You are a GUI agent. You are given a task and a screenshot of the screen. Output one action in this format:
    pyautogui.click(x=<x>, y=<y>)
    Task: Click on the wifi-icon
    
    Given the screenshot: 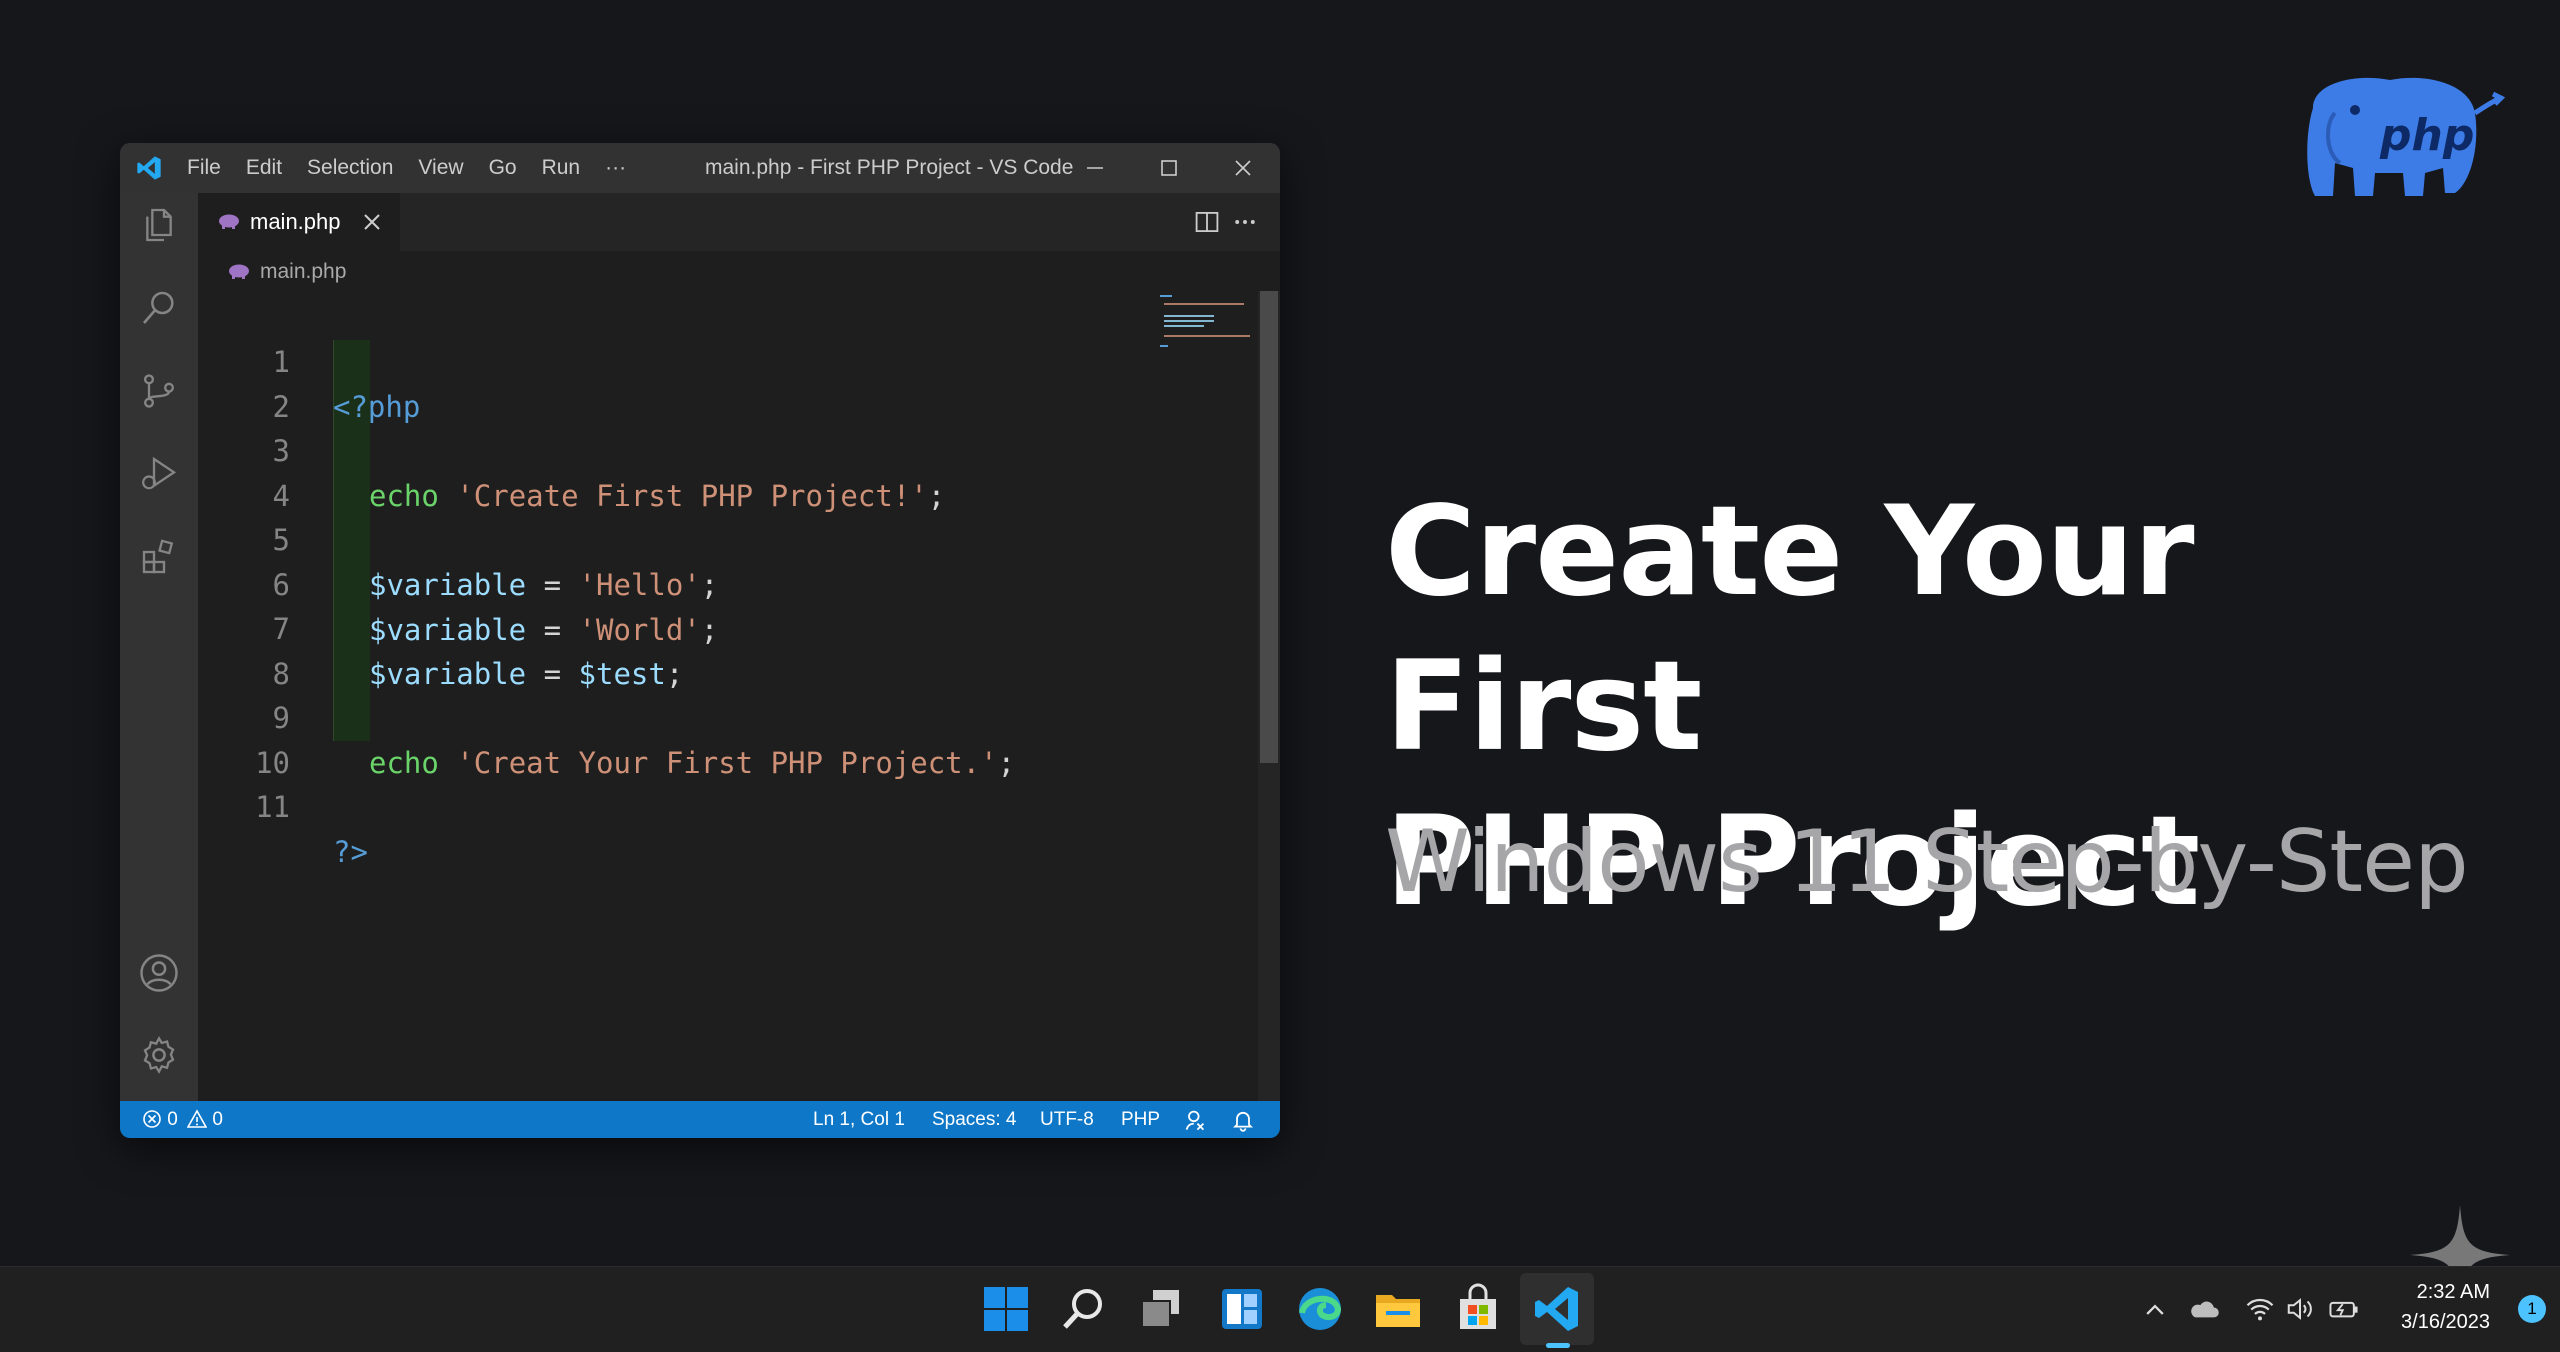 What is the action you would take?
    pyautogui.click(x=2260, y=1309)
    